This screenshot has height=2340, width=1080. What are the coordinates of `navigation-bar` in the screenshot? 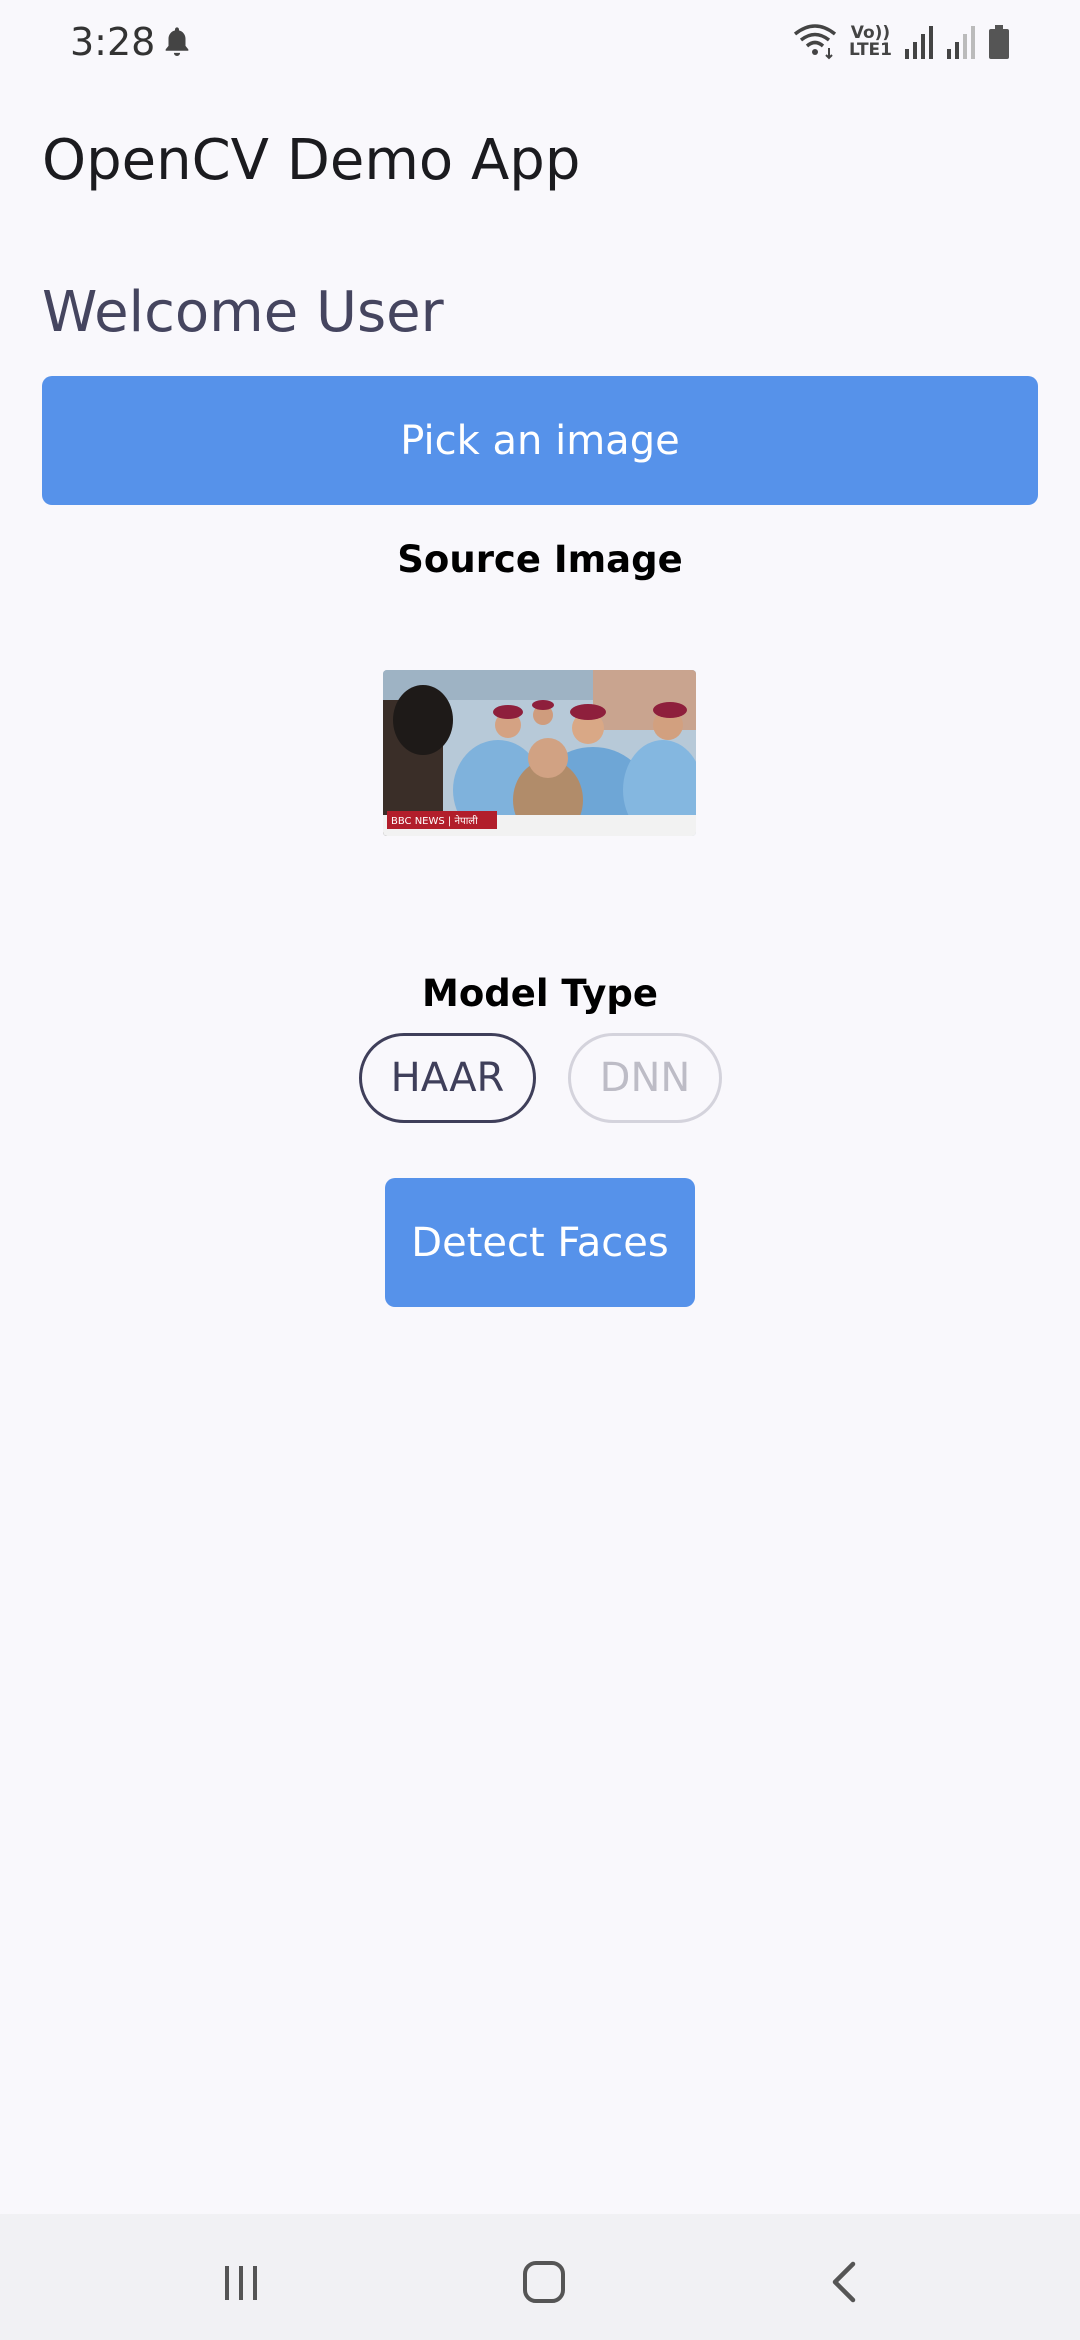 It's located at (540, 2277).